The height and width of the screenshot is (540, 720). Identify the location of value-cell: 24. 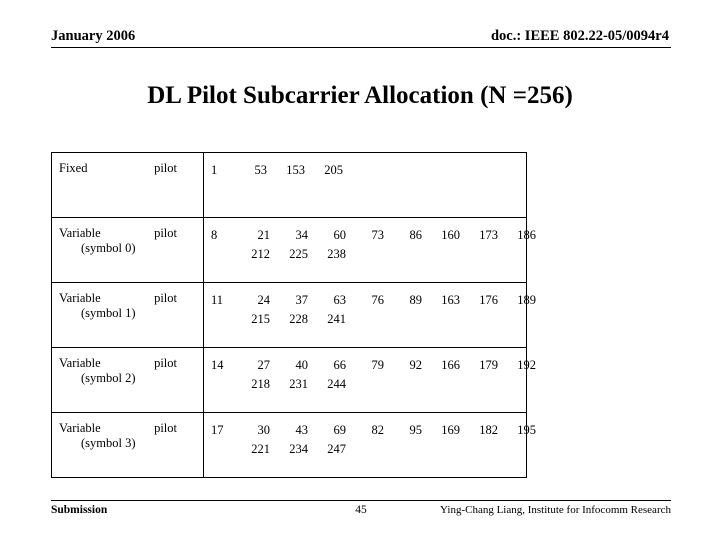
(264, 300).